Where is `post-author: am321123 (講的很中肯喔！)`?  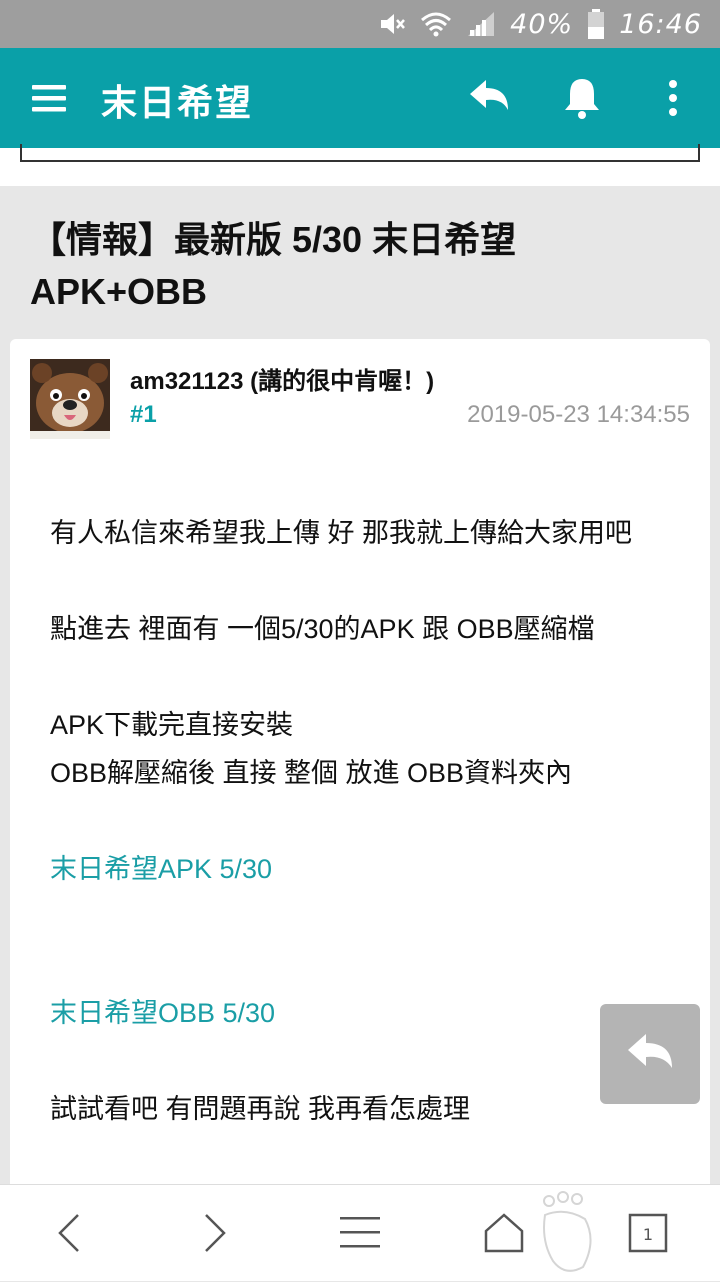
post-author: am321123 (講的很中肯喔！) is located at coordinates (282, 378).